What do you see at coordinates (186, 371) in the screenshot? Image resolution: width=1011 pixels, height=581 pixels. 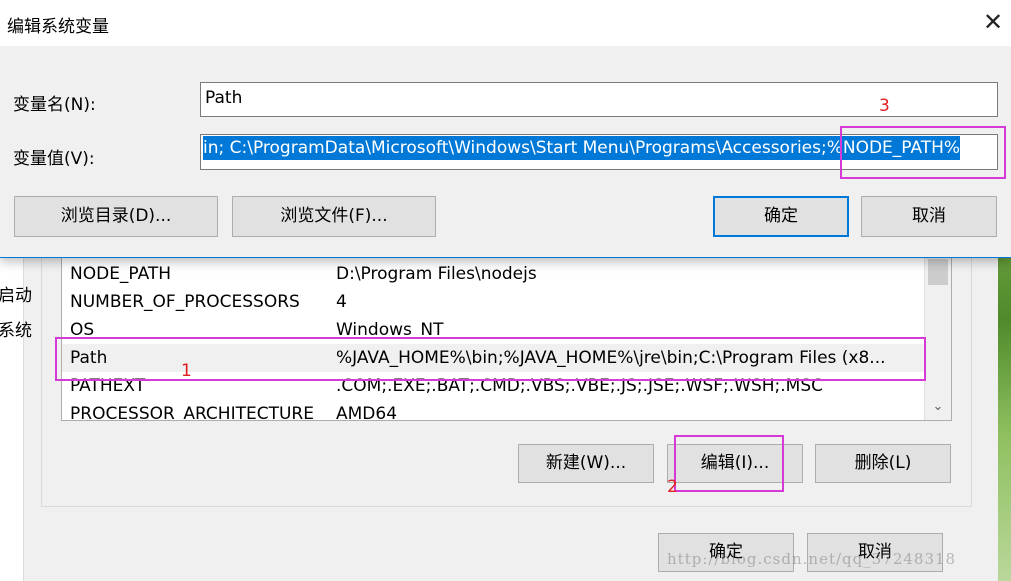 I see `annotation-number-1: 1` at bounding box center [186, 371].